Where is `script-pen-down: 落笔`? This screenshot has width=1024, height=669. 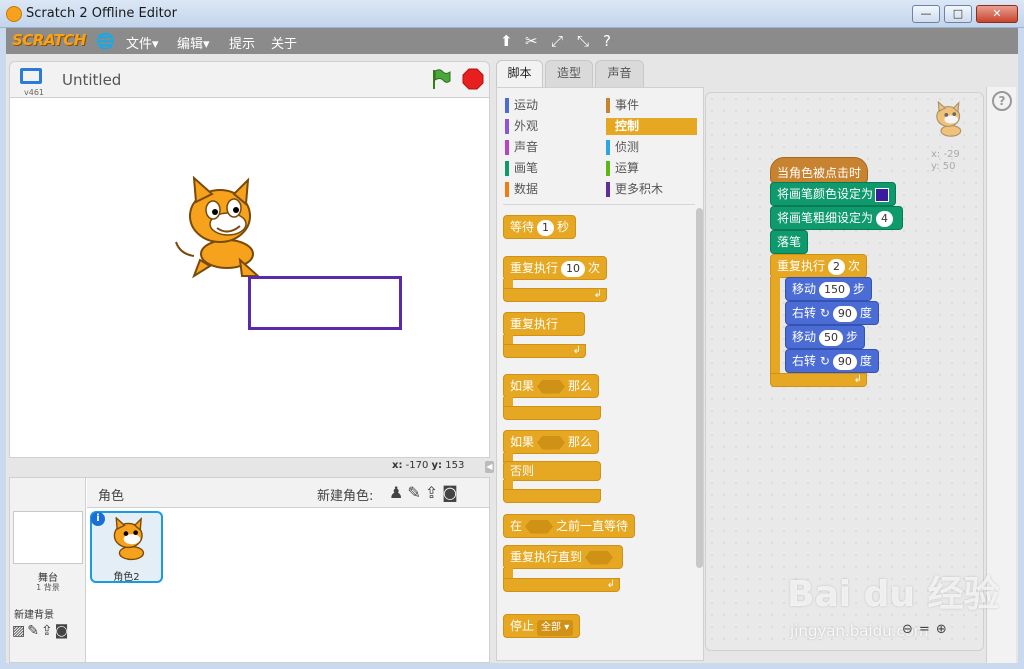 script-pen-down: 落笔 is located at coordinates (789, 242).